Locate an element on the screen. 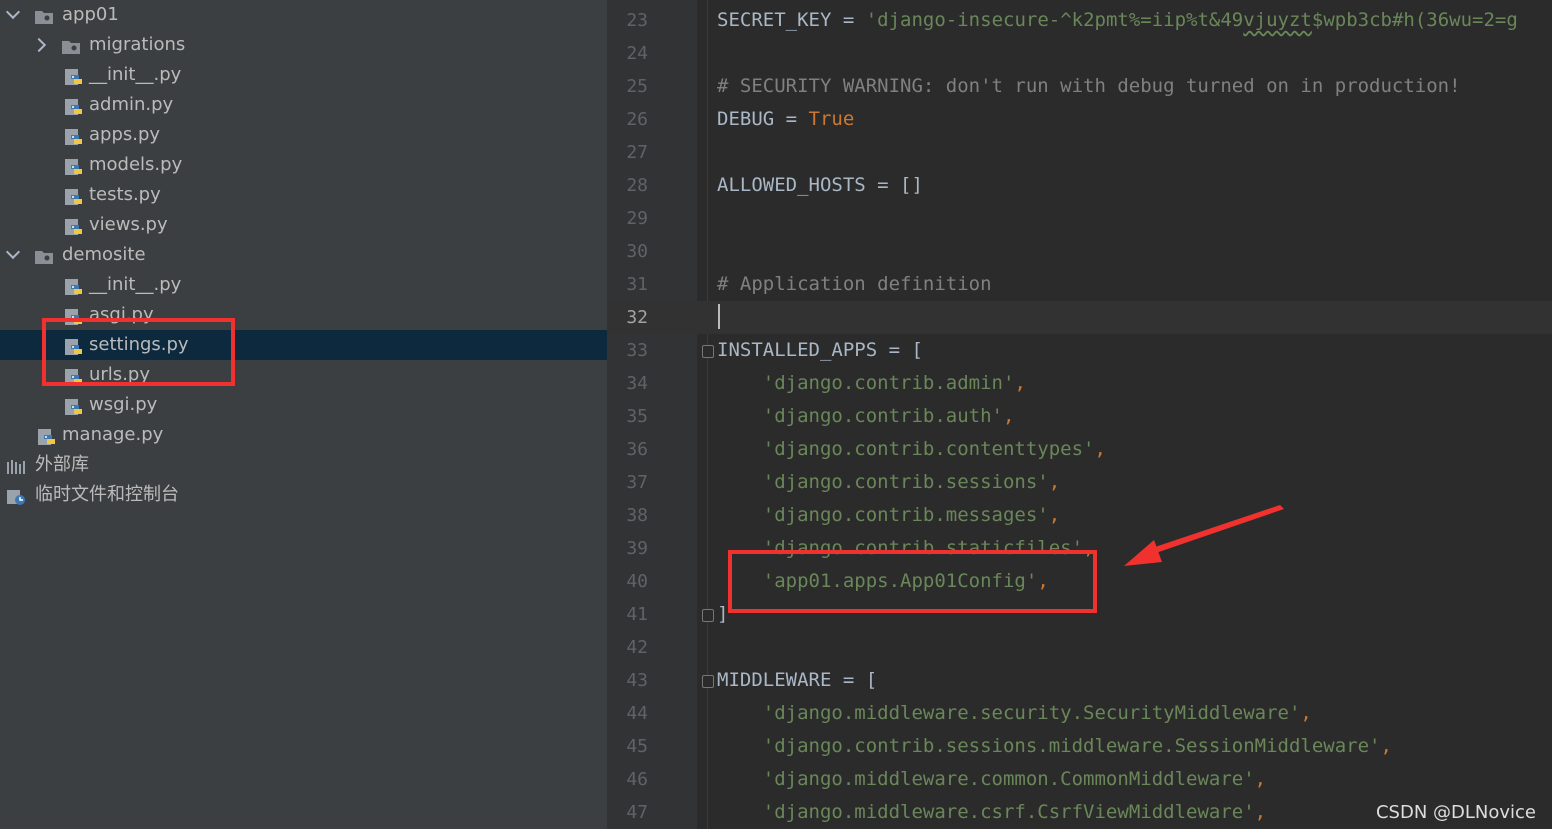  arrow-head is located at coordinates (1143, 553).